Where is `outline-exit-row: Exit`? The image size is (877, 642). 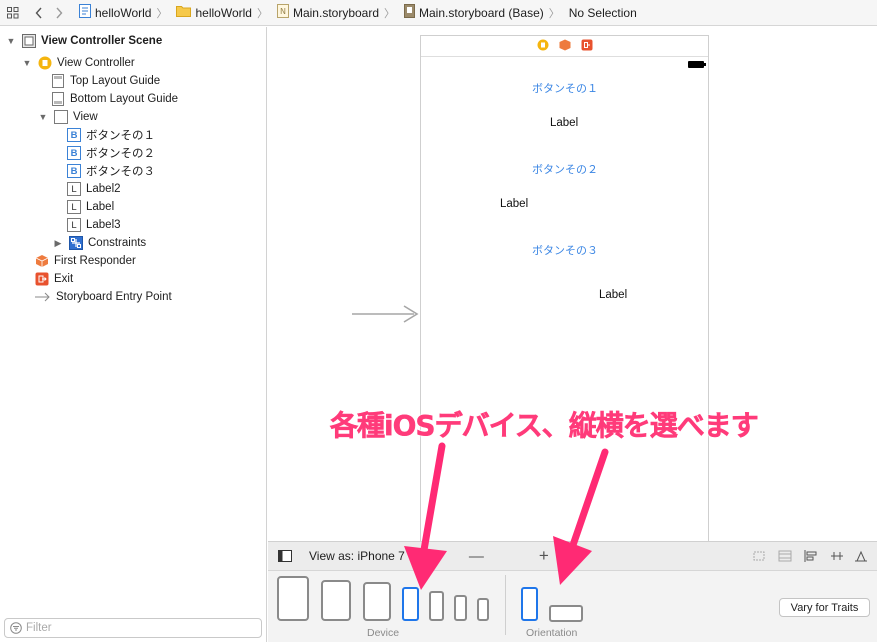 outline-exit-row: Exit is located at coordinates (54, 279).